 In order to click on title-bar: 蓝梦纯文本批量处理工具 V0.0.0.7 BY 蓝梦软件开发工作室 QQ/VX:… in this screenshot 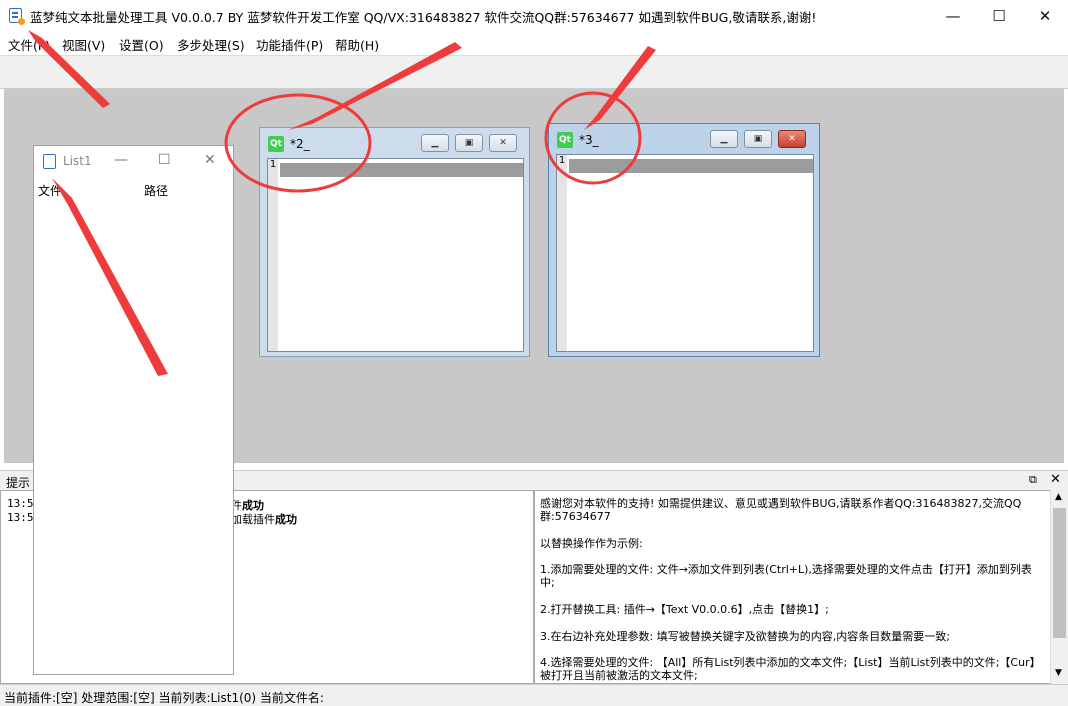, I will do `click(534, 15)`.